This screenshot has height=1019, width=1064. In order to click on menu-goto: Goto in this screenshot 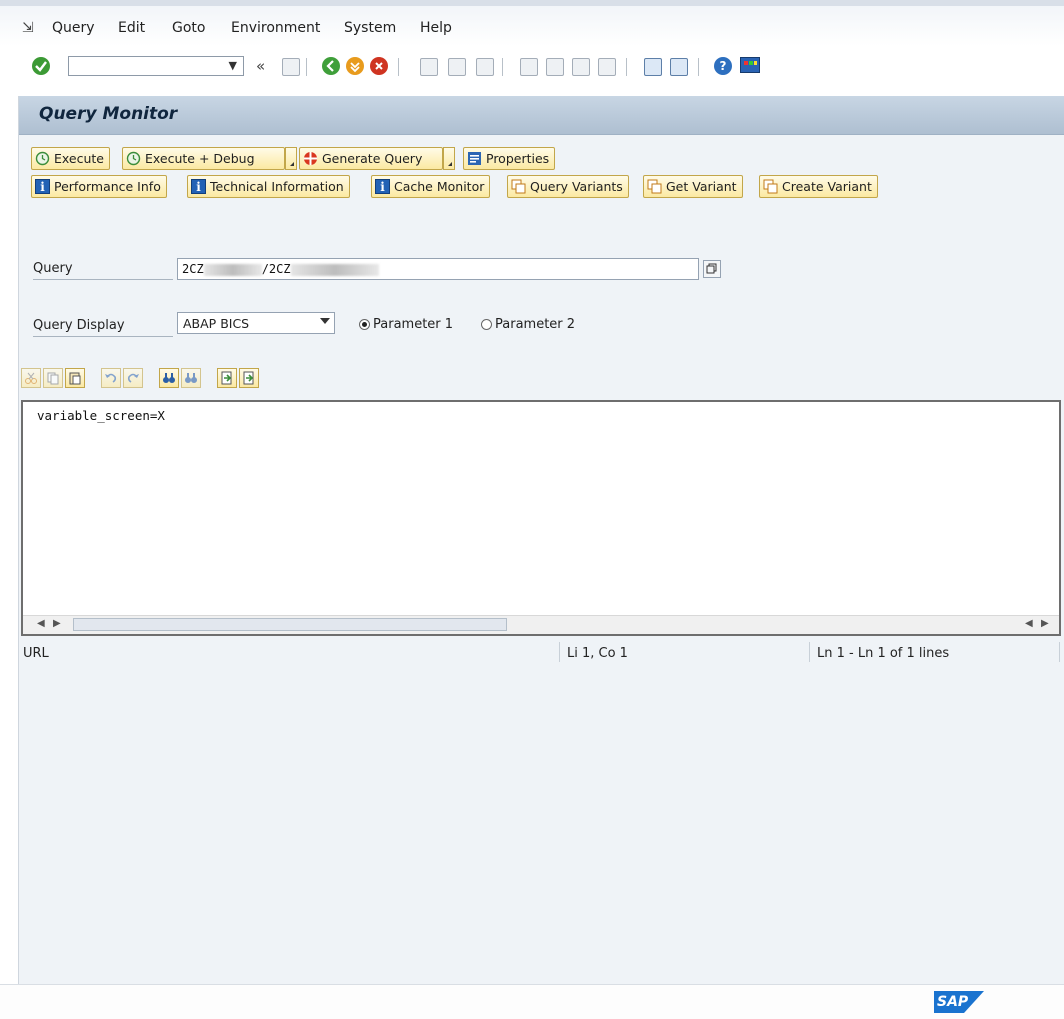, I will do `click(188, 28)`.